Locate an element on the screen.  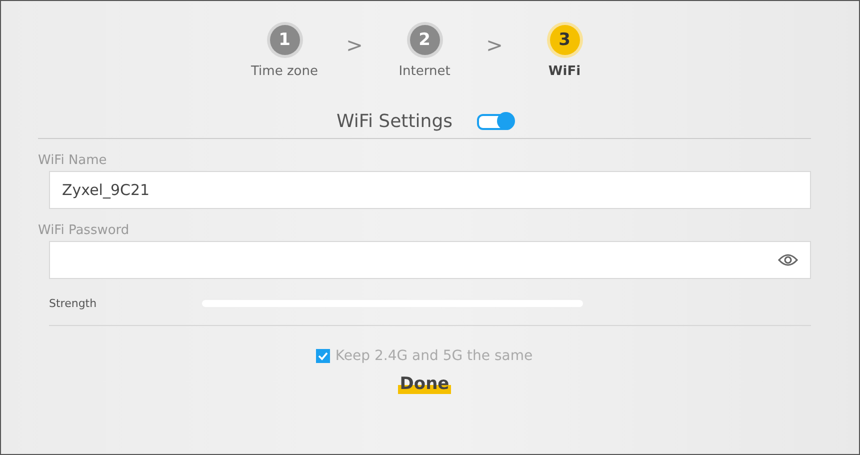
checkbox is located at coordinates (323, 356).